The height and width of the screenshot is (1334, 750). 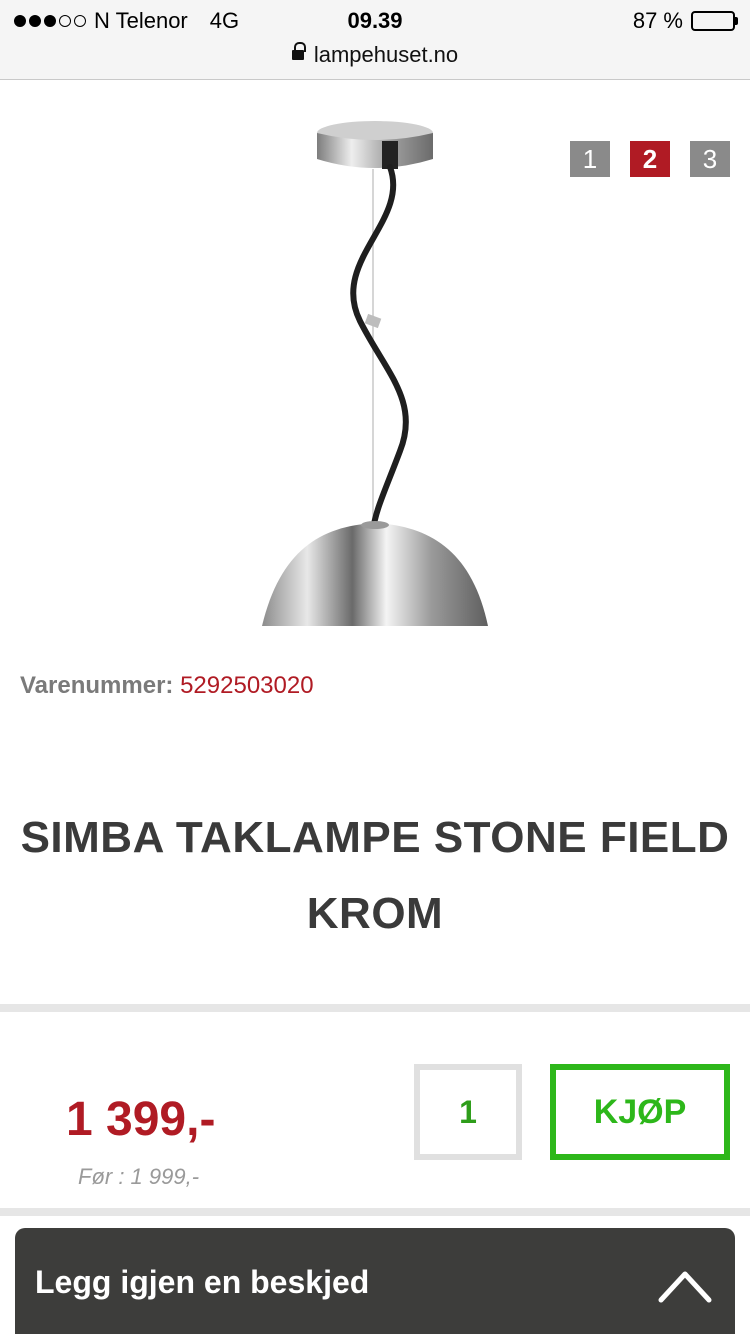 I want to click on quantity-input: 1, so click(x=468, y=1112).